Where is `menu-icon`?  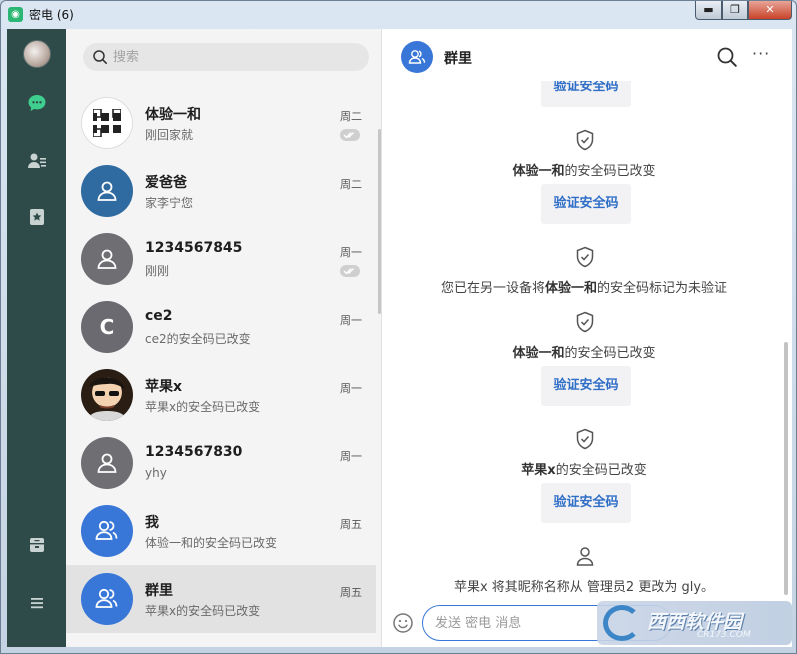
menu-icon is located at coordinates (37, 603).